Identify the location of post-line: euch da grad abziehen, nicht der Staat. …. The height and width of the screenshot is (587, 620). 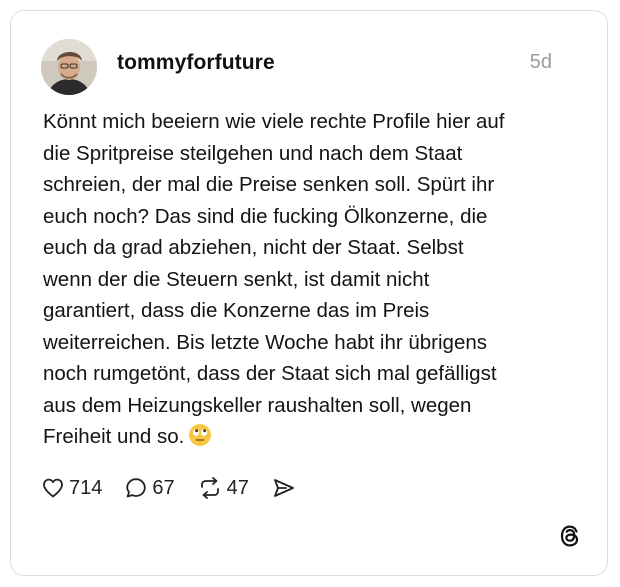
(253, 247).